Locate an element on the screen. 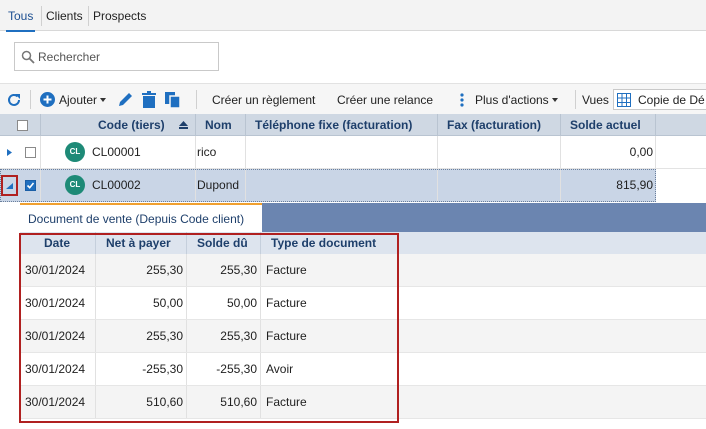  column-header-code: Code (tiers) is located at coordinates (131, 125).